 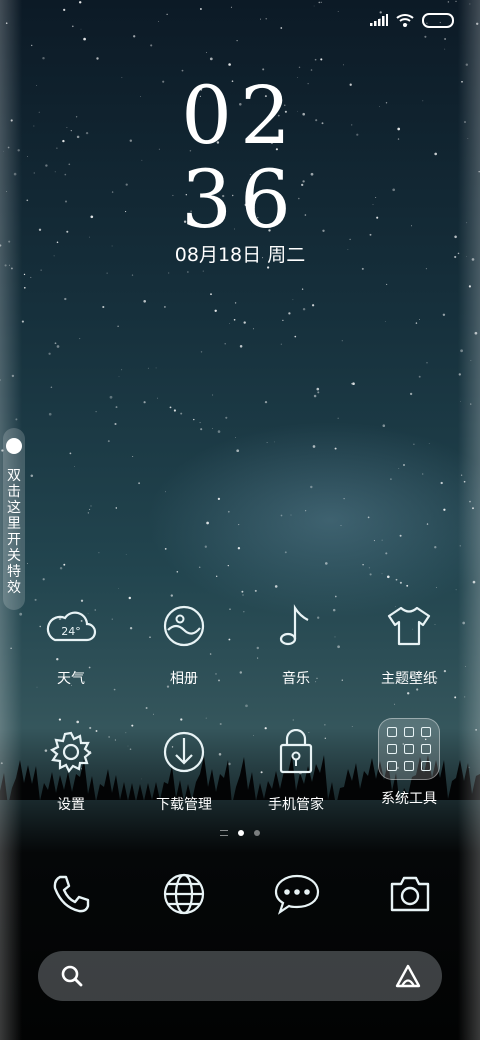 What do you see at coordinates (409, 749) in the screenshot?
I see `folder-icon` at bounding box center [409, 749].